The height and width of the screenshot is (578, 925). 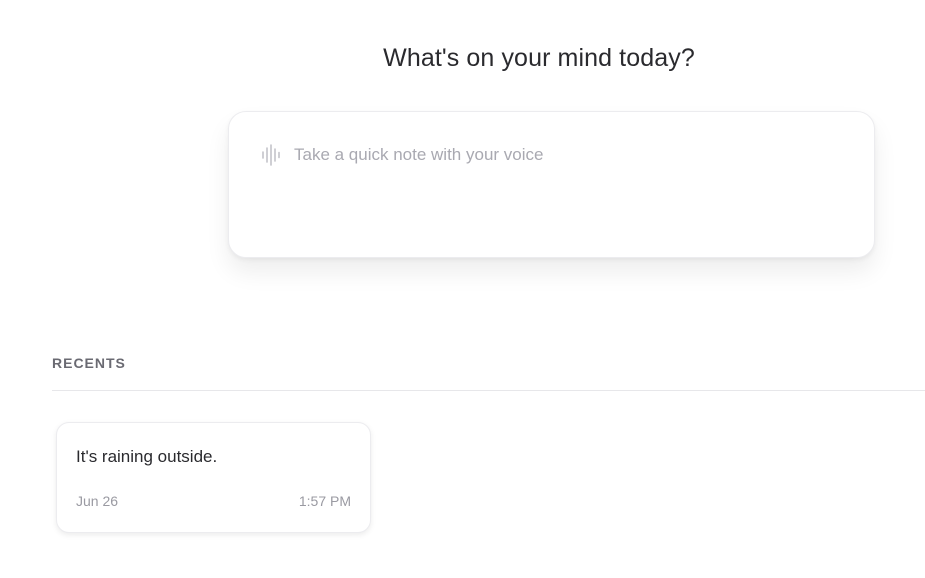 I want to click on page-title: What's on your mind today?, so click(x=539, y=58).